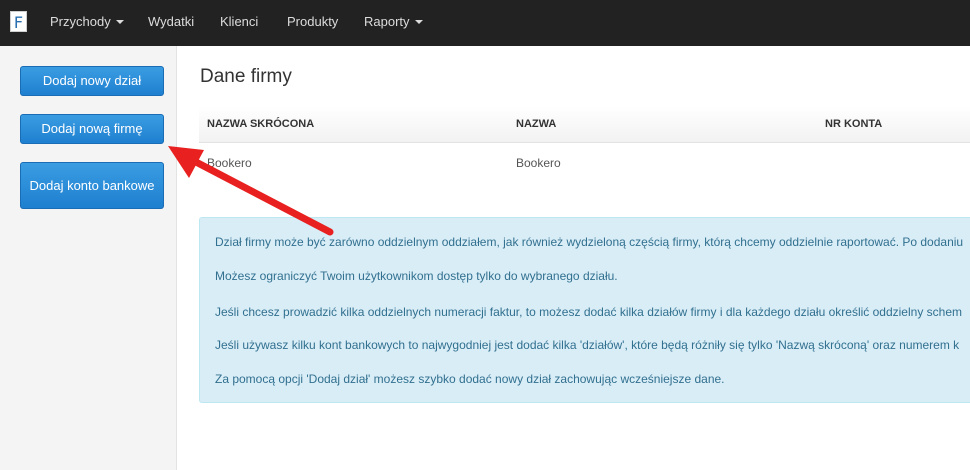 The height and width of the screenshot is (470, 970). What do you see at coordinates (584, 124) in the screenshot?
I see `table-header: NAZWA SKRÓCONA NAZWA NR KONTA` at bounding box center [584, 124].